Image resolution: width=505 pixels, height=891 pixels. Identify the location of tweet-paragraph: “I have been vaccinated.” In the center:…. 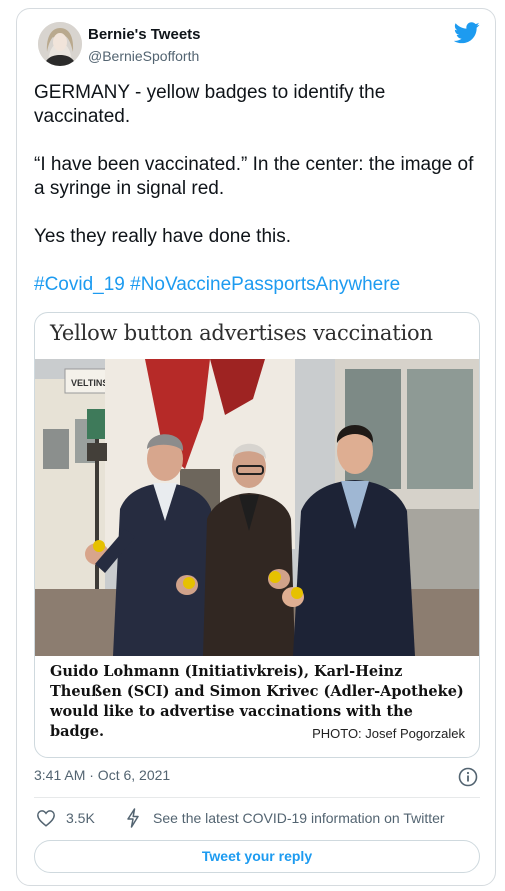
(254, 176).